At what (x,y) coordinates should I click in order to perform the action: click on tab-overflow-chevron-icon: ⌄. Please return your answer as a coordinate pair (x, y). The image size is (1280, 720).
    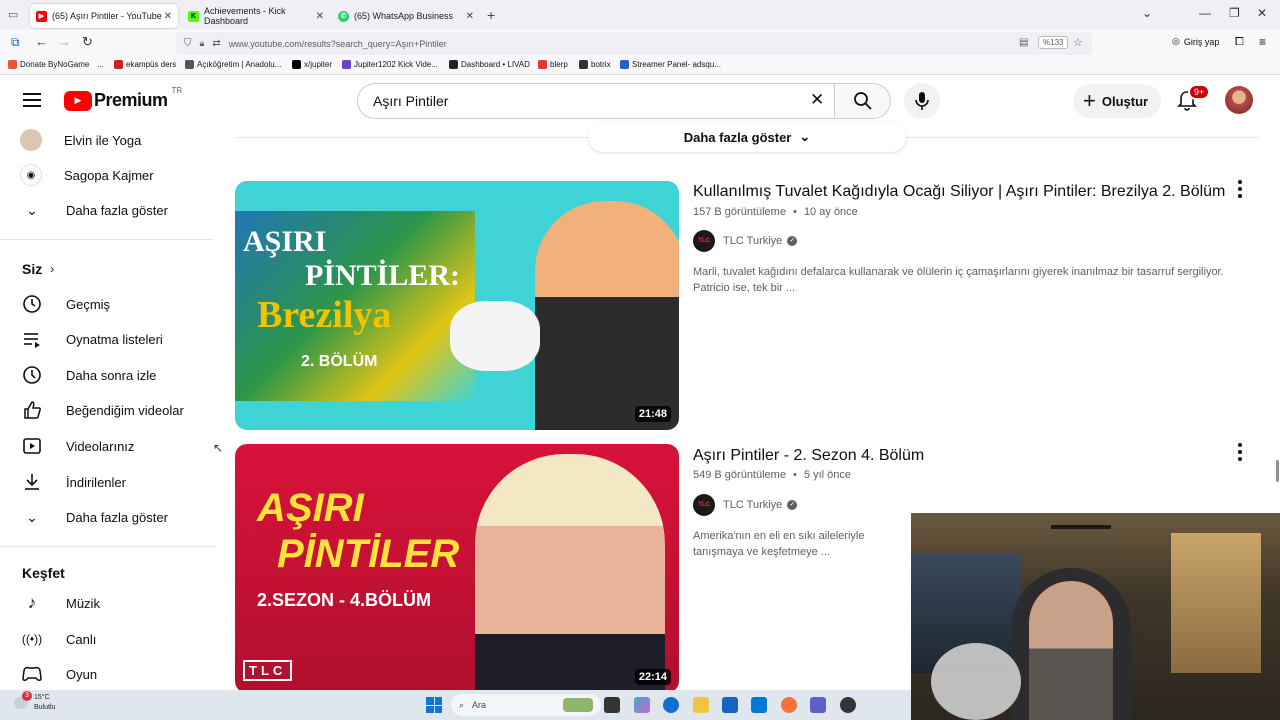
    Looking at the image, I should click on (1147, 13).